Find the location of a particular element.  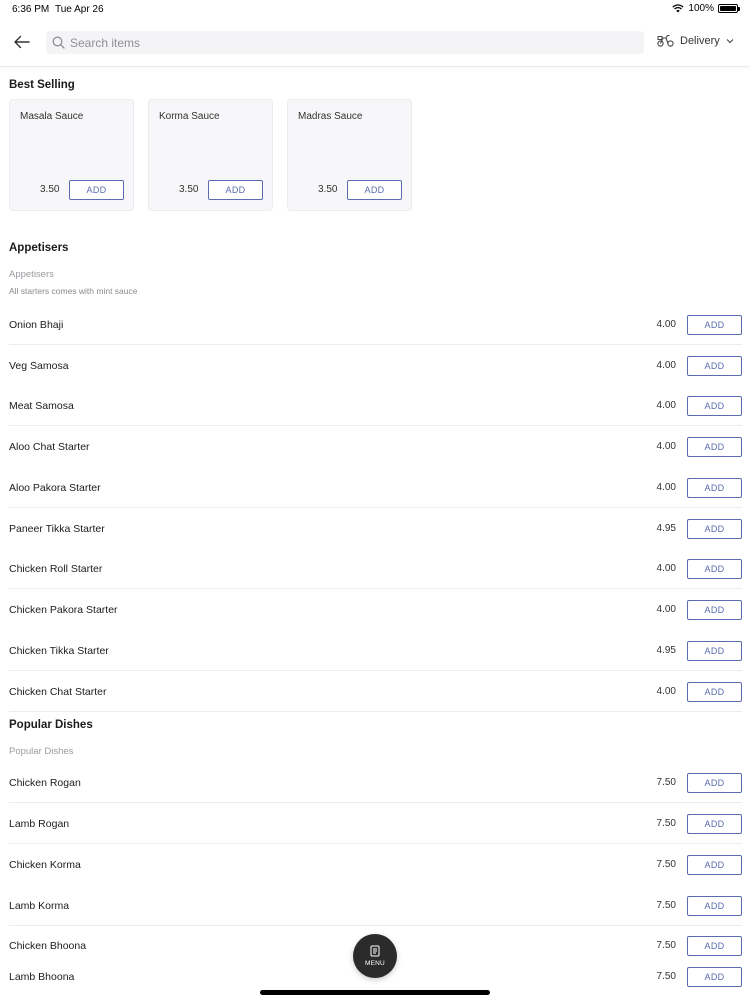

card-item-name: Masala Sauce is located at coordinates (52, 116).